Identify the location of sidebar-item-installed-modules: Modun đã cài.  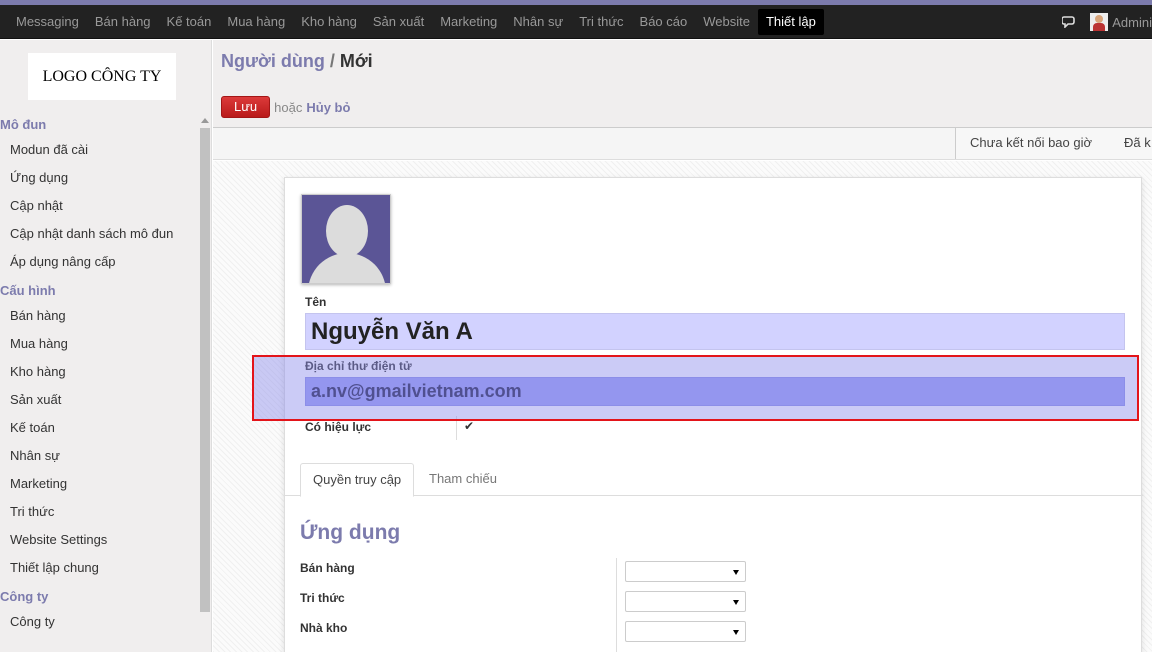
(99, 154).